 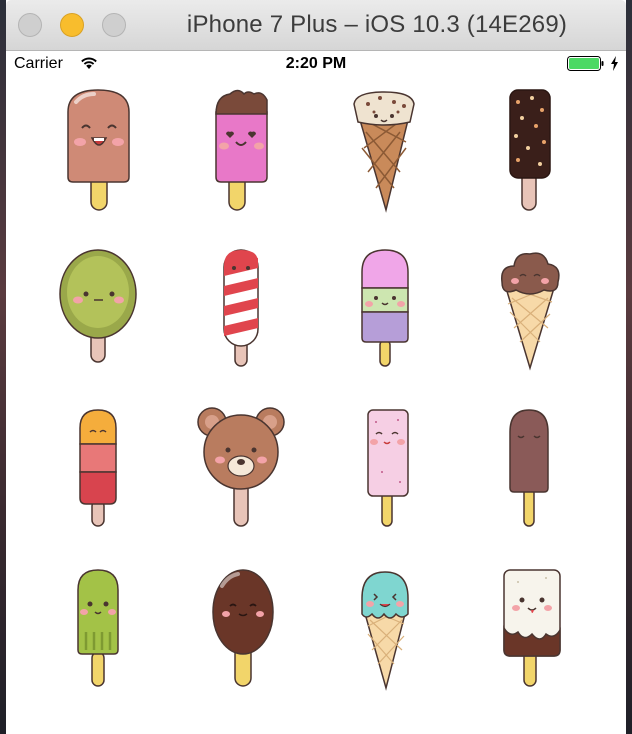 I want to click on title-bar: iPhone 7 Plus – iOS 10.3 (14E269), so click(x=316, y=25).